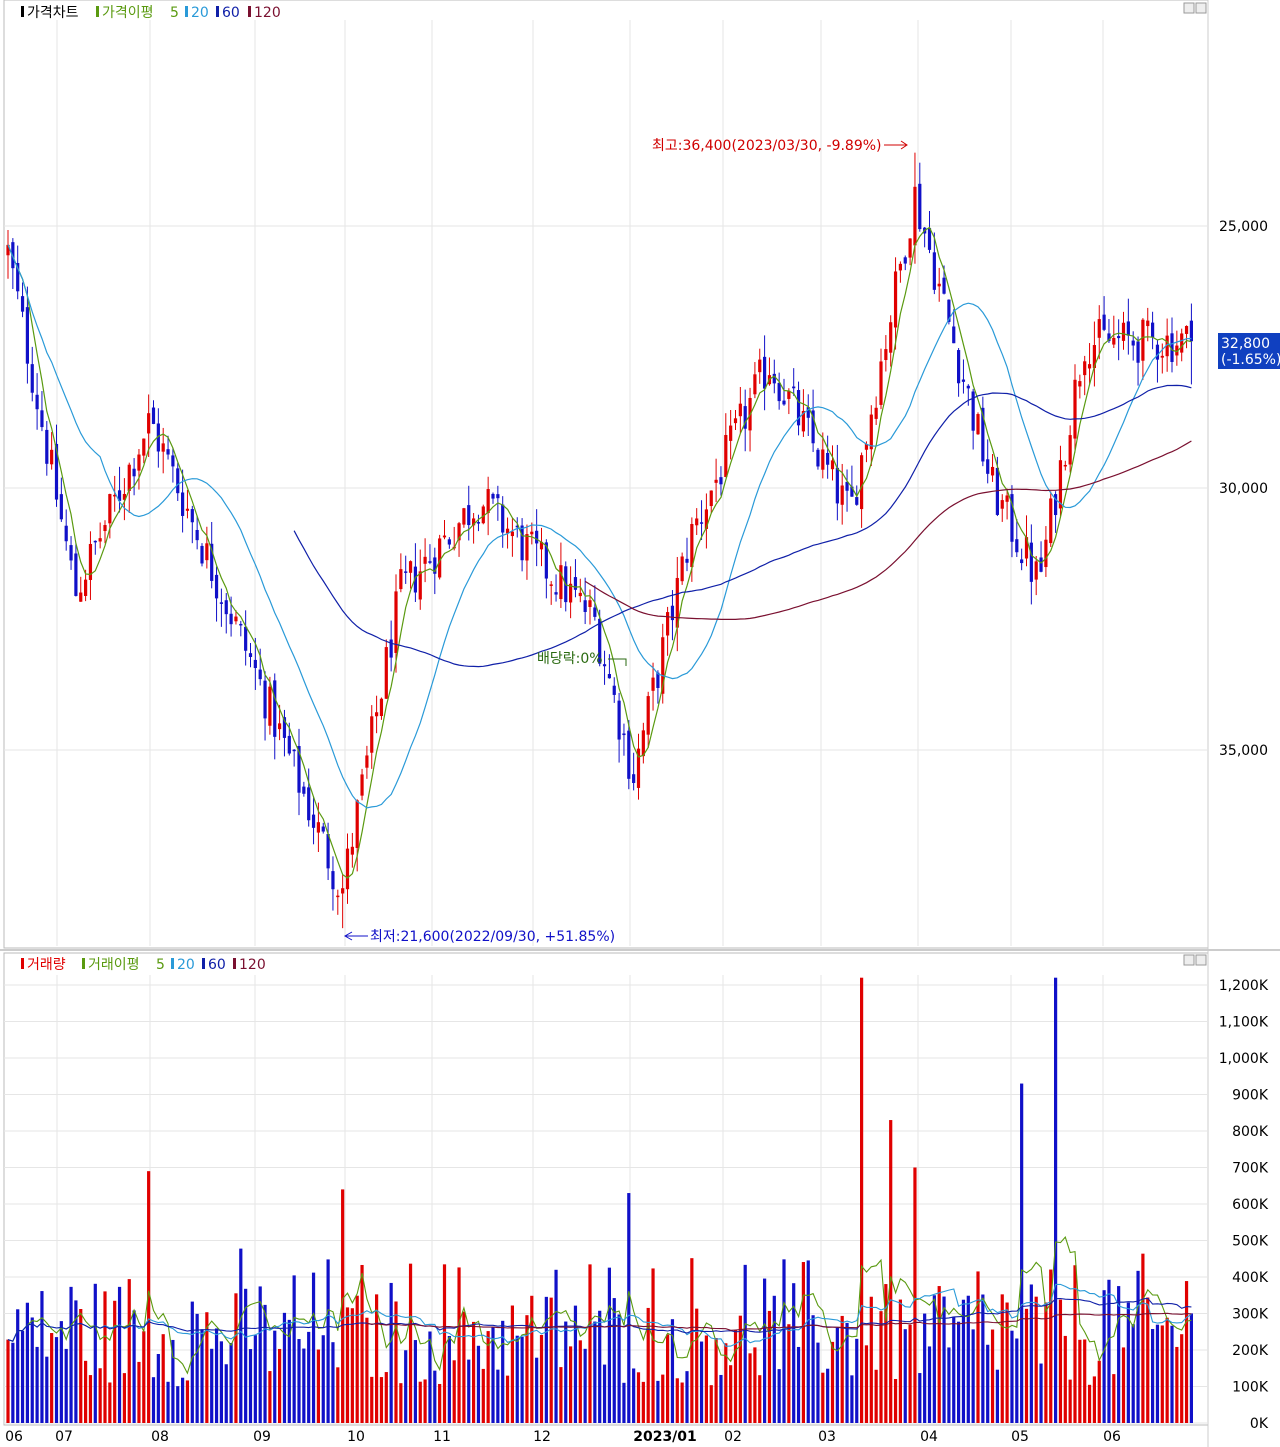  What do you see at coordinates (563, 1437) in the screenshot?
I see `x-axis-labels: 06 07 08 09 10 11 12 2023/01 02 03 04 05 06` at bounding box center [563, 1437].